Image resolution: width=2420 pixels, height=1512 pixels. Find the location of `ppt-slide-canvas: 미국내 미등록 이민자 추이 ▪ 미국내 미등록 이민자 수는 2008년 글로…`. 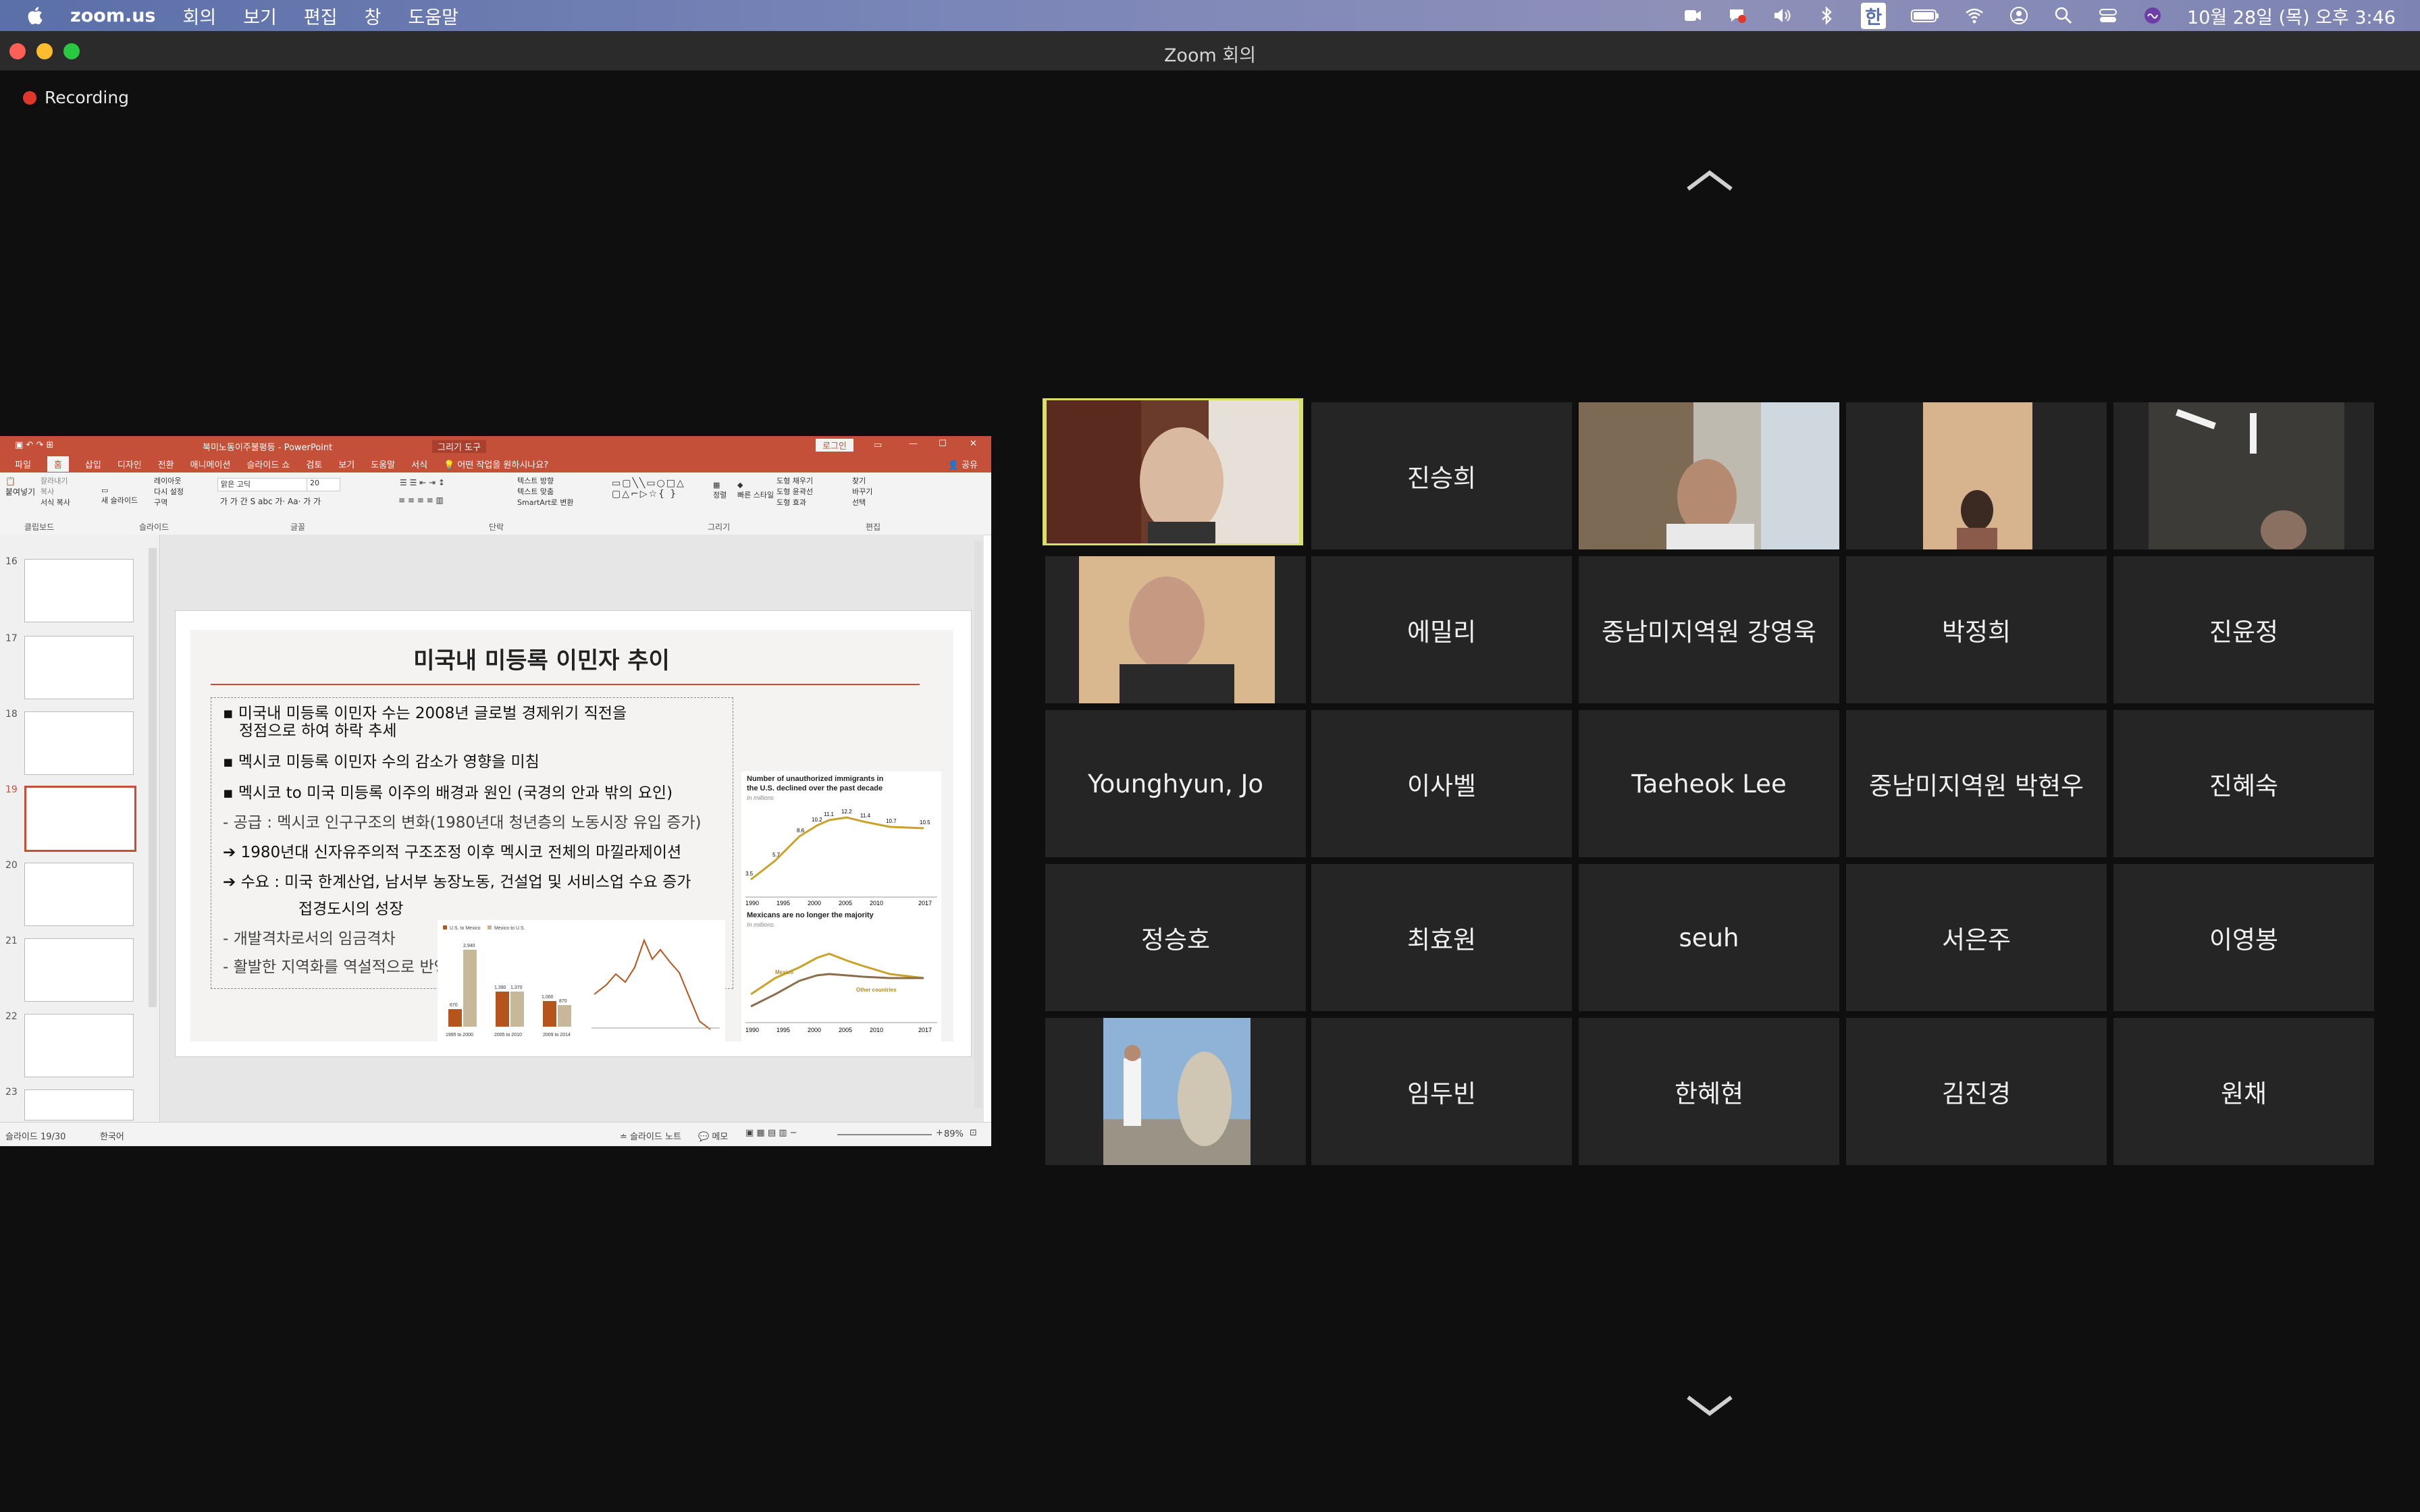

ppt-slide-canvas: 미국내 미등록 이민자 추이 ▪ 미국내 미등록 이민자 수는 2008년 글로… is located at coordinates (572, 828).